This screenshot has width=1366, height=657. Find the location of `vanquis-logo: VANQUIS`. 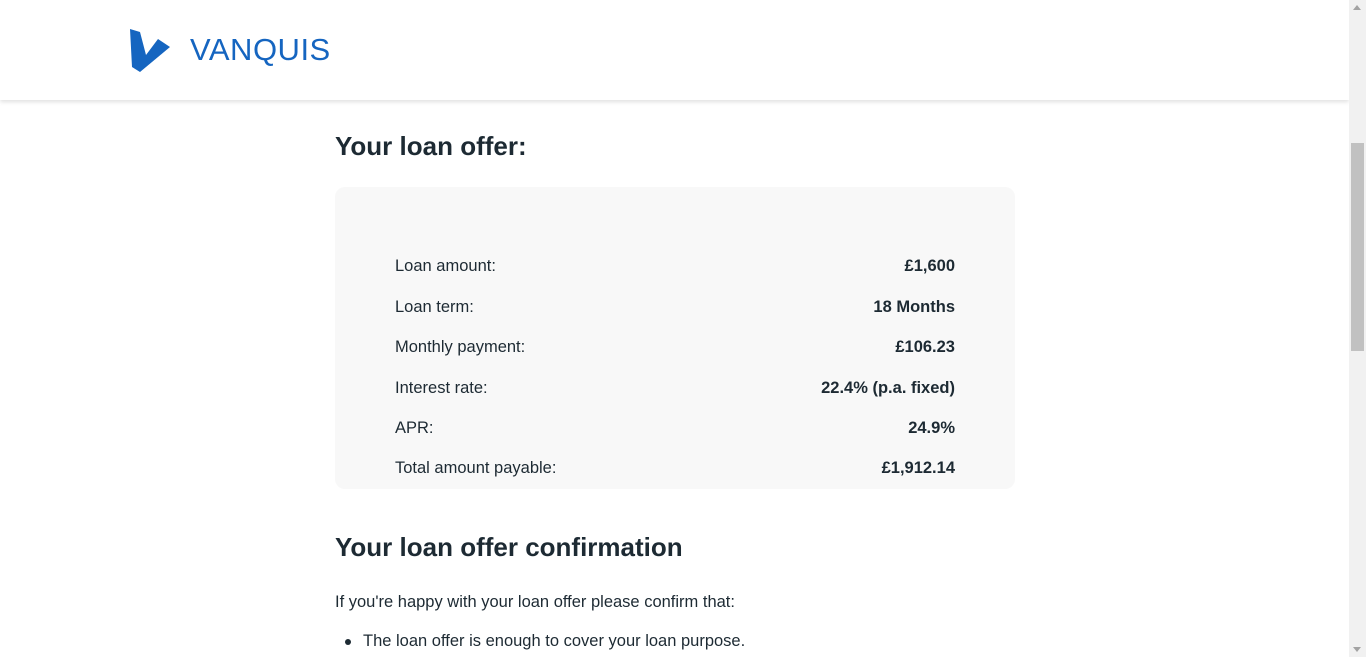

vanquis-logo: VANQUIS is located at coordinates (229, 50).